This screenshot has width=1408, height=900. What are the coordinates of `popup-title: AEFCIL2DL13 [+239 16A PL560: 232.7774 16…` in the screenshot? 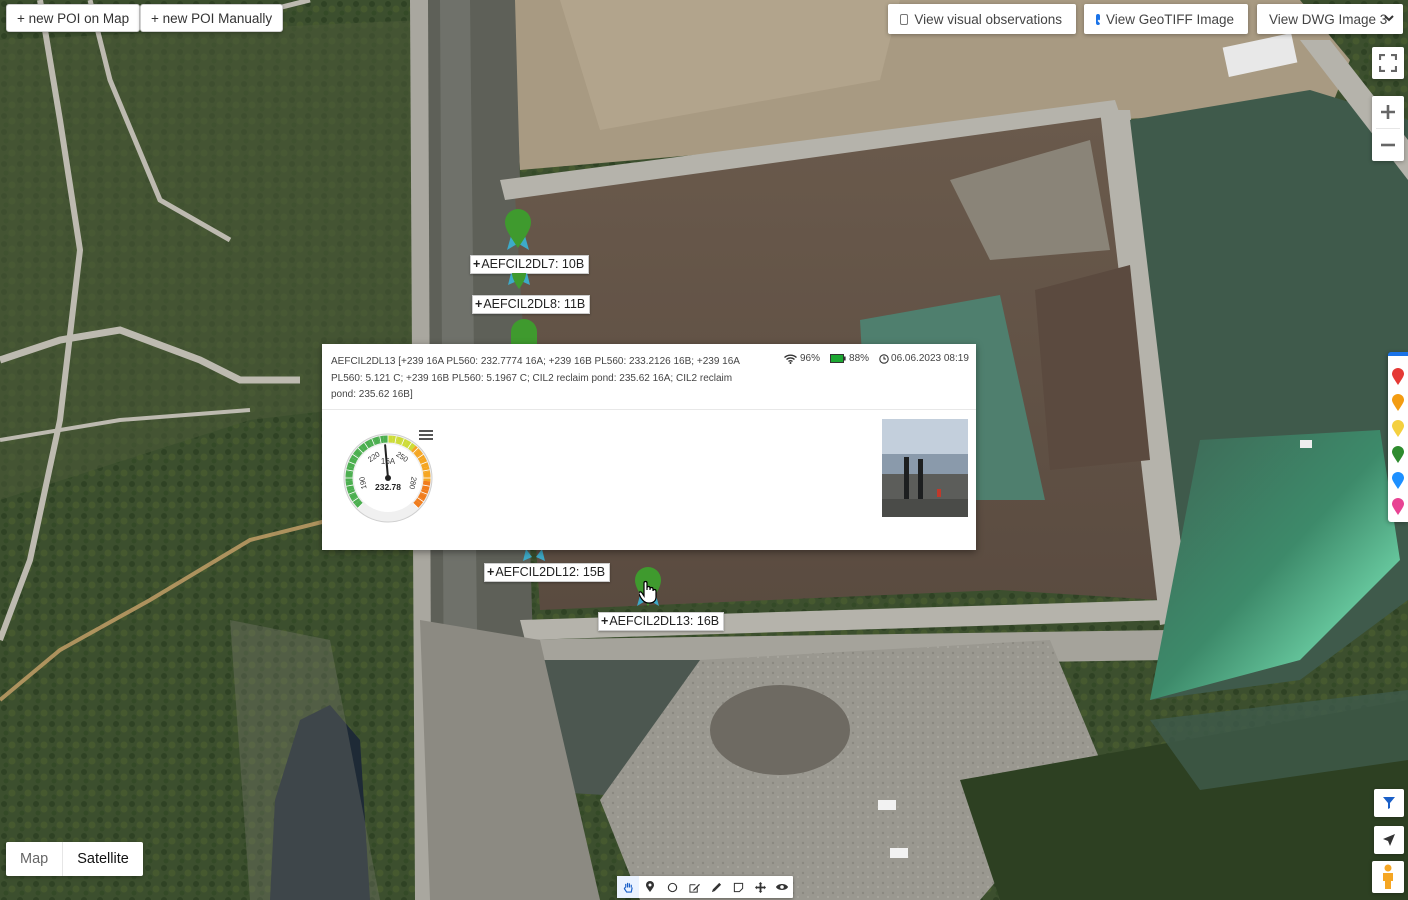 It's located at (535, 378).